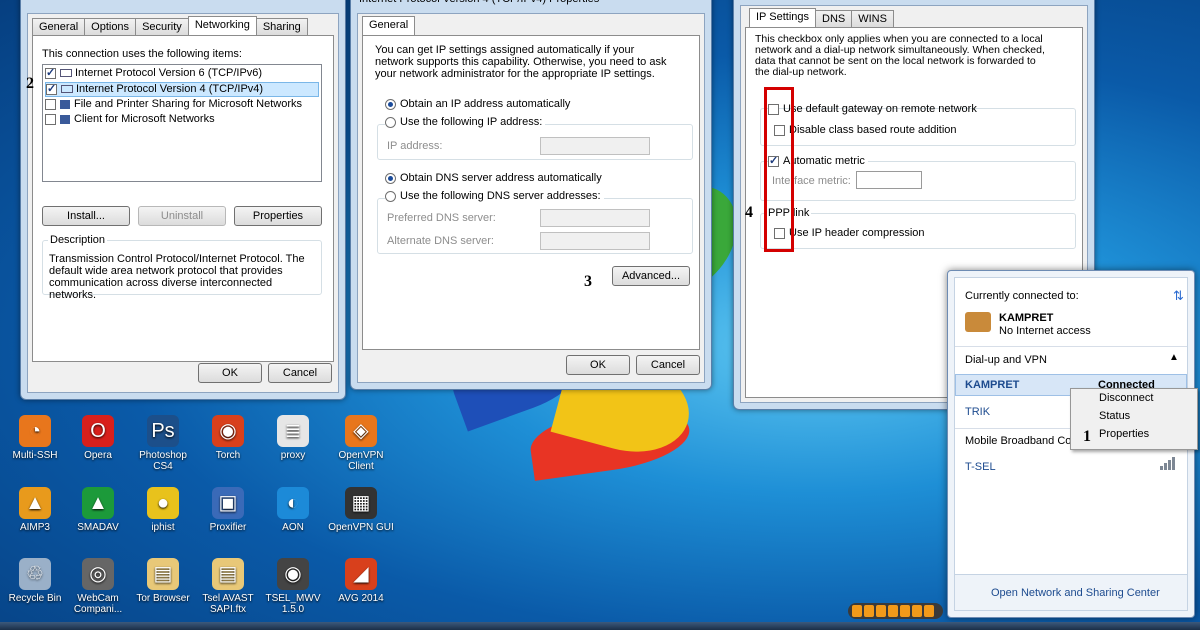 This screenshot has width=1200, height=630. What do you see at coordinates (889, 180) in the screenshot?
I see `interface-metric-field` at bounding box center [889, 180].